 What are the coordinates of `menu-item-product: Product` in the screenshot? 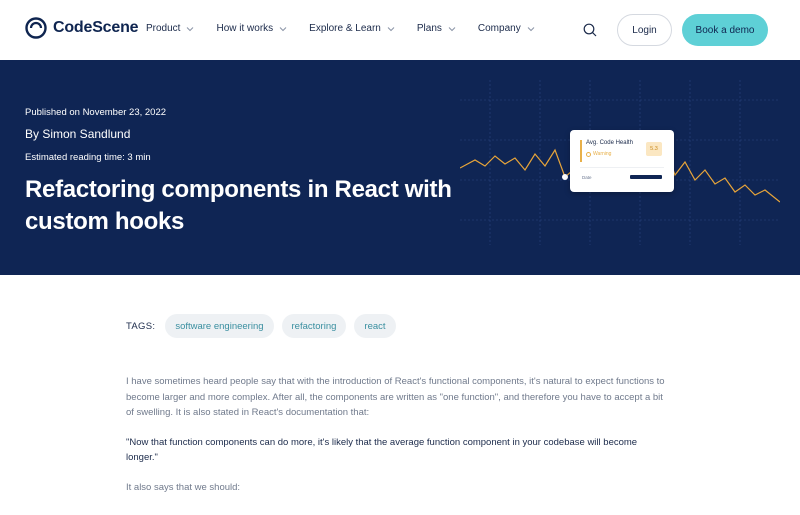 It's located at (170, 28).